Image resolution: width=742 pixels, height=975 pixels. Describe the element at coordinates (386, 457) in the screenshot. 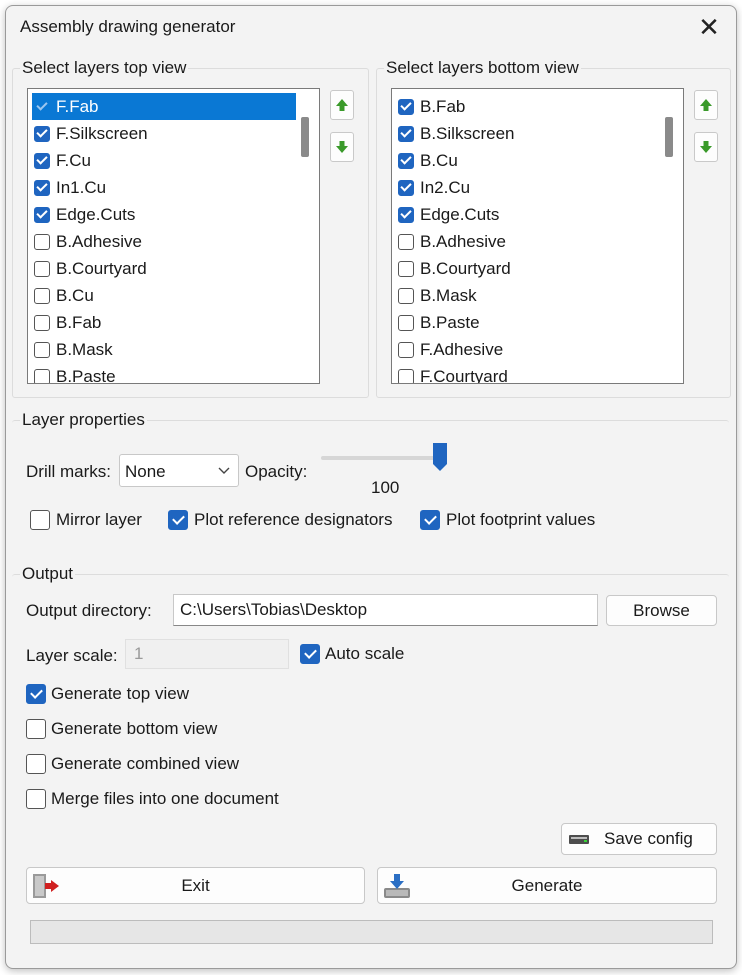

I see `opacity-slider` at that location.